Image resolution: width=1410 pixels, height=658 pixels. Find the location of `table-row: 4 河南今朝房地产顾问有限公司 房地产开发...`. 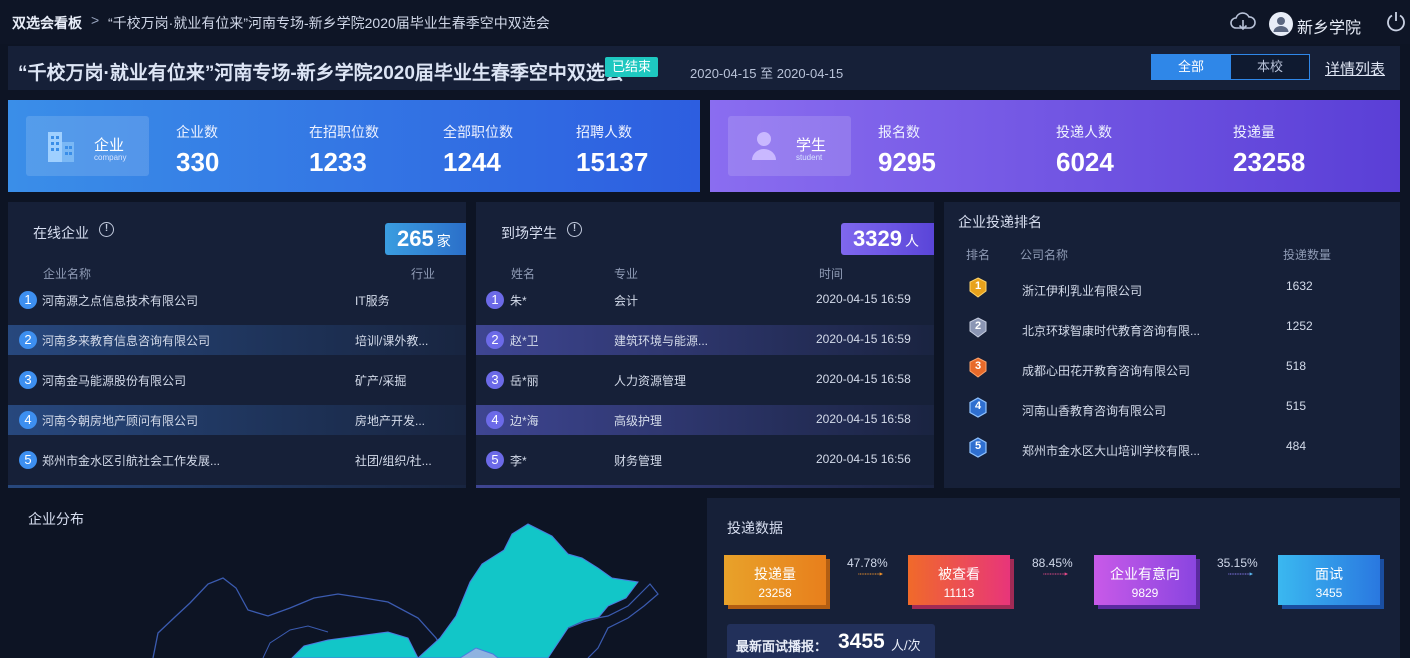

table-row: 4 河南今朝房地产顾问有限公司 房地产开发... is located at coordinates (237, 420).